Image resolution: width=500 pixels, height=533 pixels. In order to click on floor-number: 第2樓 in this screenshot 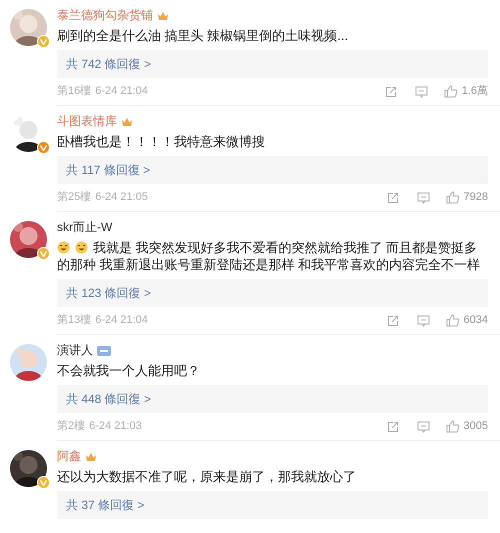, I will do `click(71, 426)`.